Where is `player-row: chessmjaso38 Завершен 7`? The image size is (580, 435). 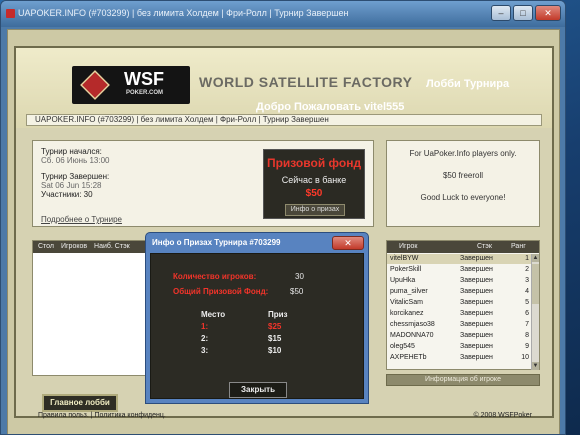 player-row: chessmjaso38 Завершен 7 is located at coordinates (460, 325).